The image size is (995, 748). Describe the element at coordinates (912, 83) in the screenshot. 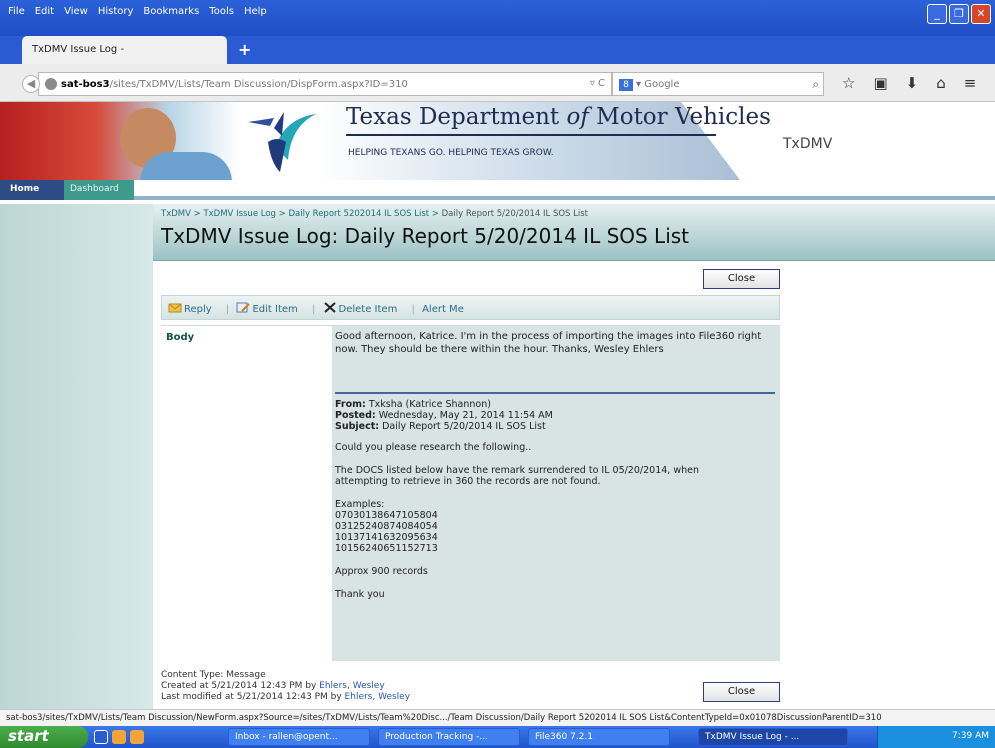

I see `download-icon: ⬇` at that location.